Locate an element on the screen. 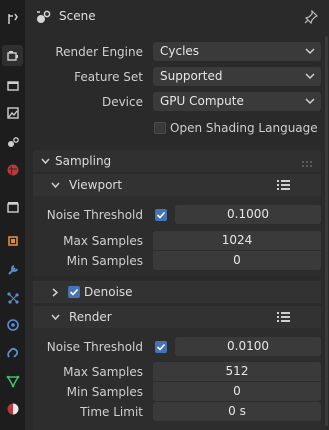  drag-handle-icon is located at coordinates (308, 162).